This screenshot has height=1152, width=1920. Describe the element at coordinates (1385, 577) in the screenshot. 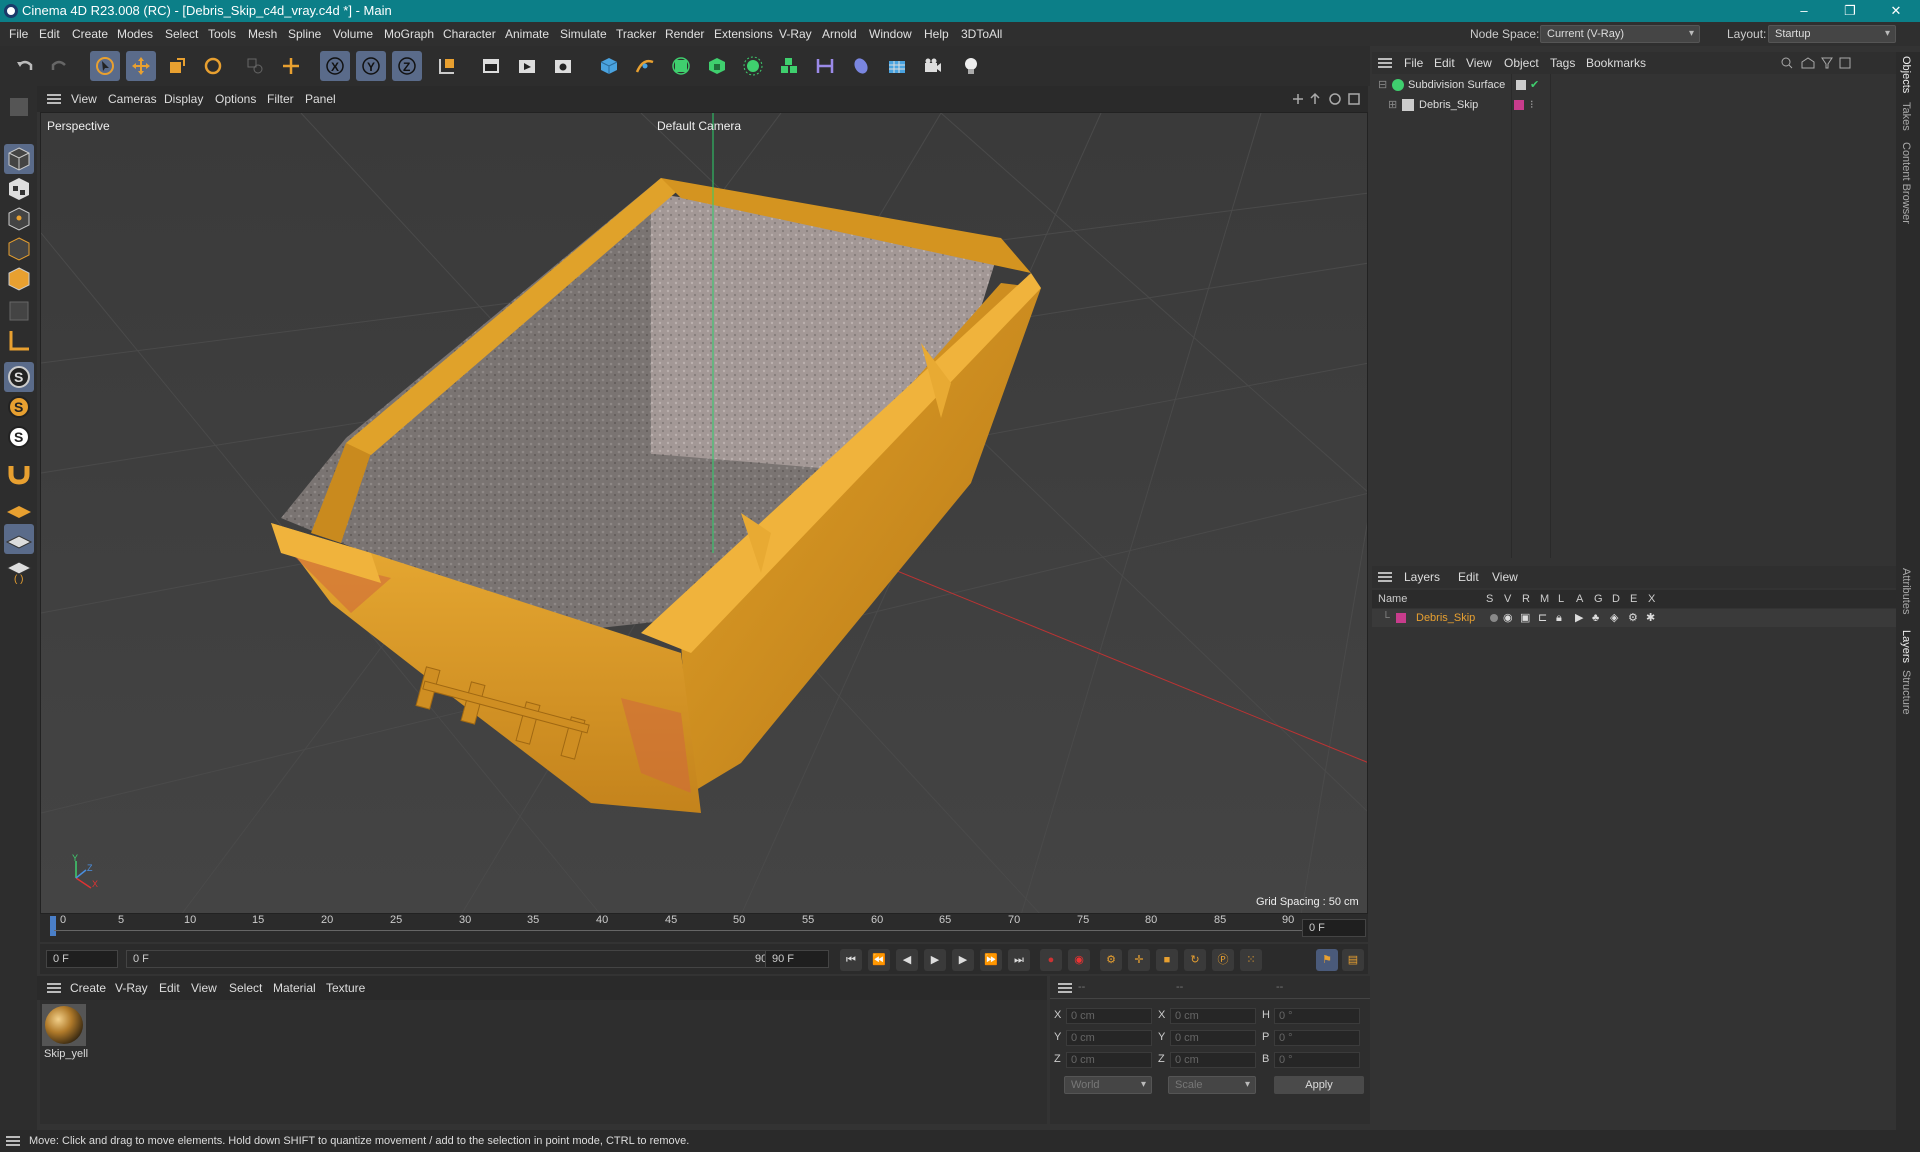

I see `layer-menu-icon` at that location.